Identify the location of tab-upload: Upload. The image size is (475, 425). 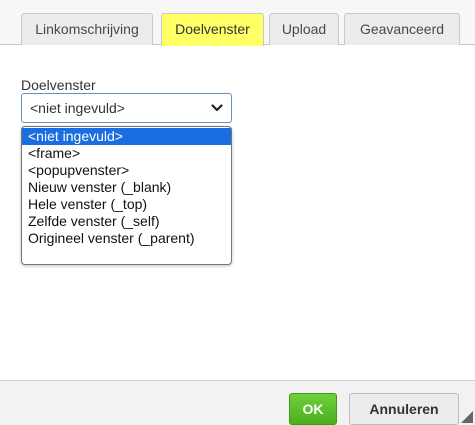
(304, 29).